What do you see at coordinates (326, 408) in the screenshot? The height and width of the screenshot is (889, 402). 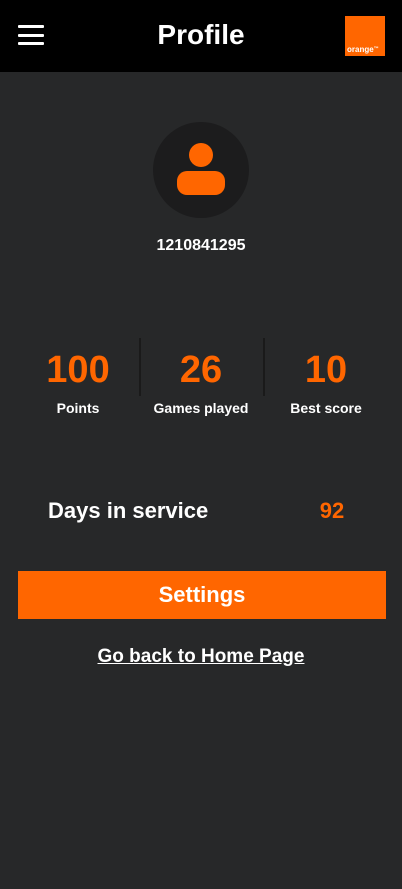 I see `stat-label: Best score` at bounding box center [326, 408].